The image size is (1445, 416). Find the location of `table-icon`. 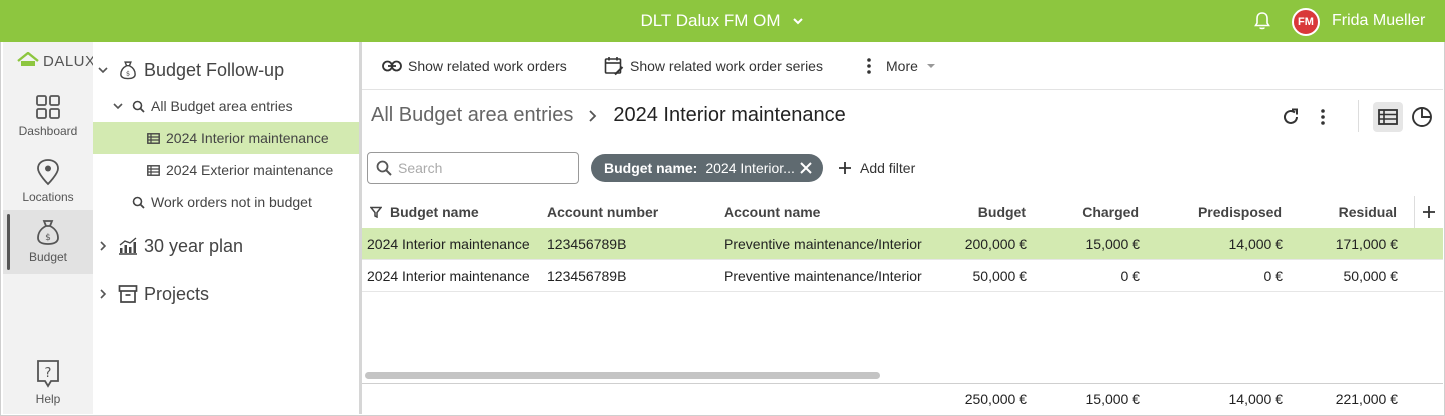

table-icon is located at coordinates (153, 170).